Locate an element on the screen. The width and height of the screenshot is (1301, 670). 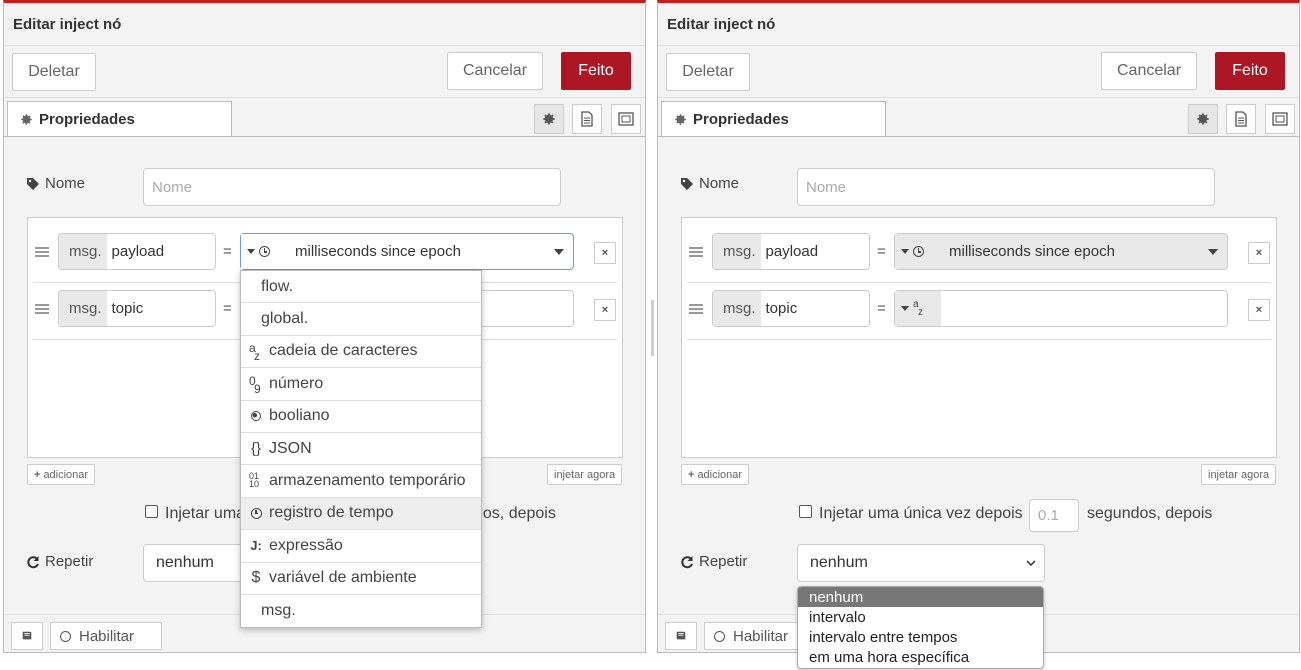
option-label: número is located at coordinates (296, 383).